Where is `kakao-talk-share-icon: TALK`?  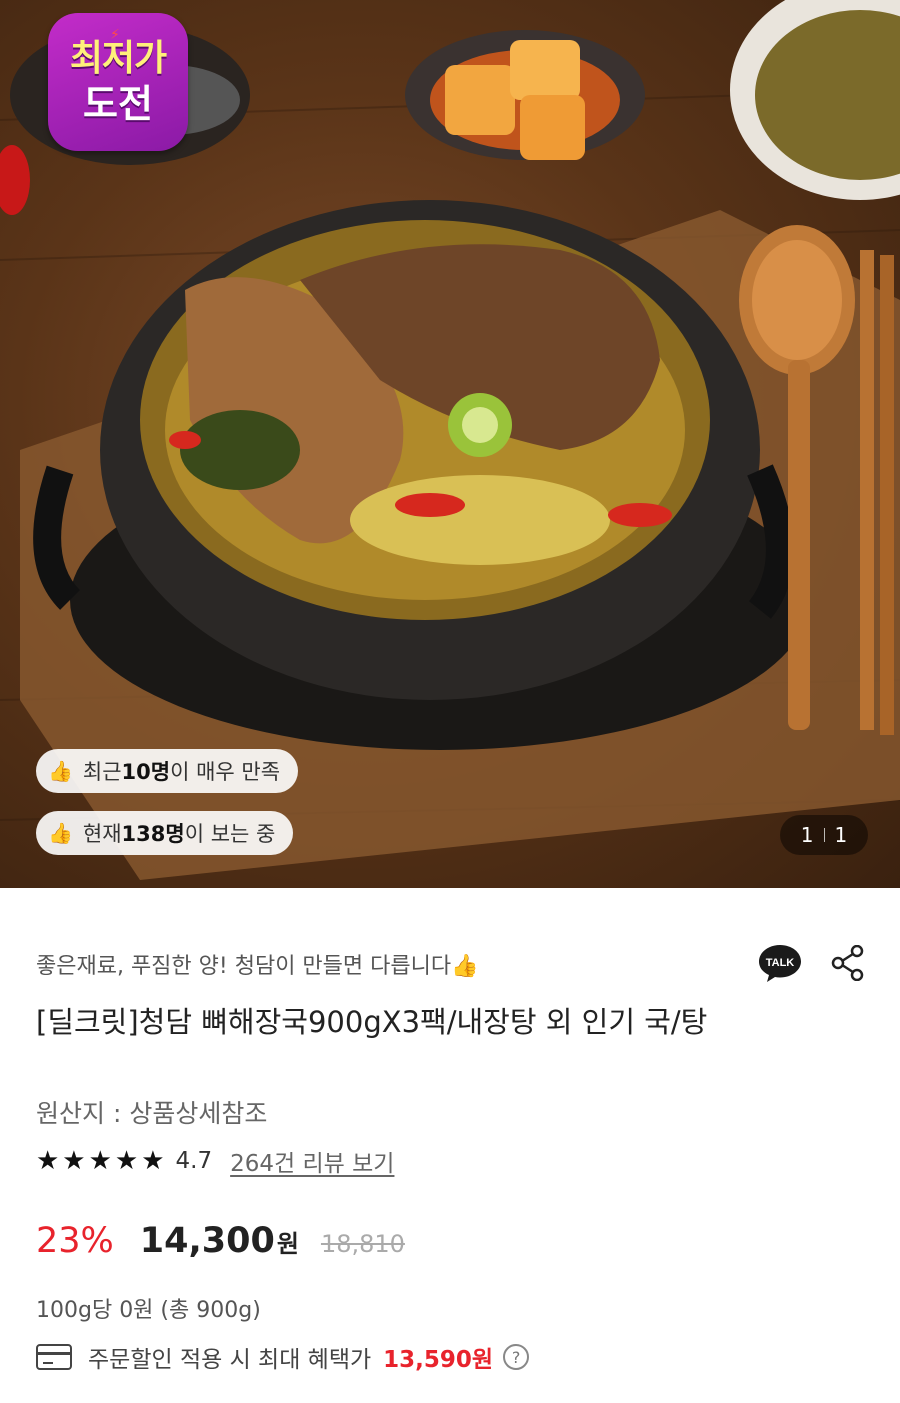
kakao-talk-share-icon: TALK is located at coordinates (780, 963).